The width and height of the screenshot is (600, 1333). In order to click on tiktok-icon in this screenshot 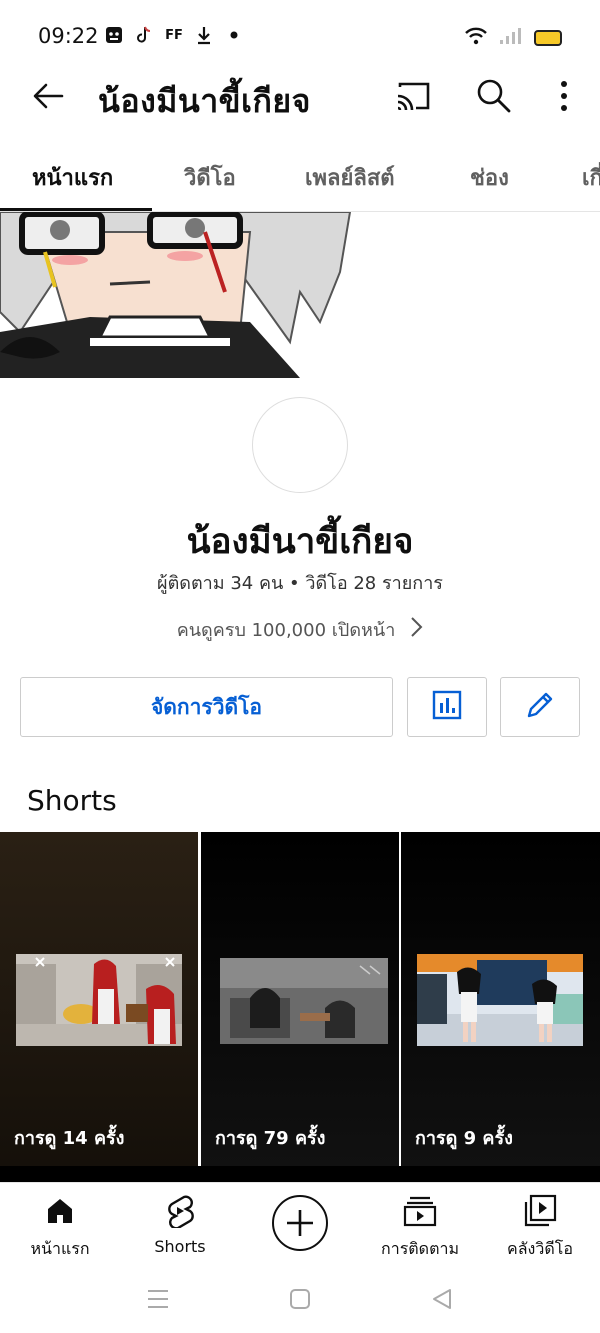, I will do `click(144, 35)`.